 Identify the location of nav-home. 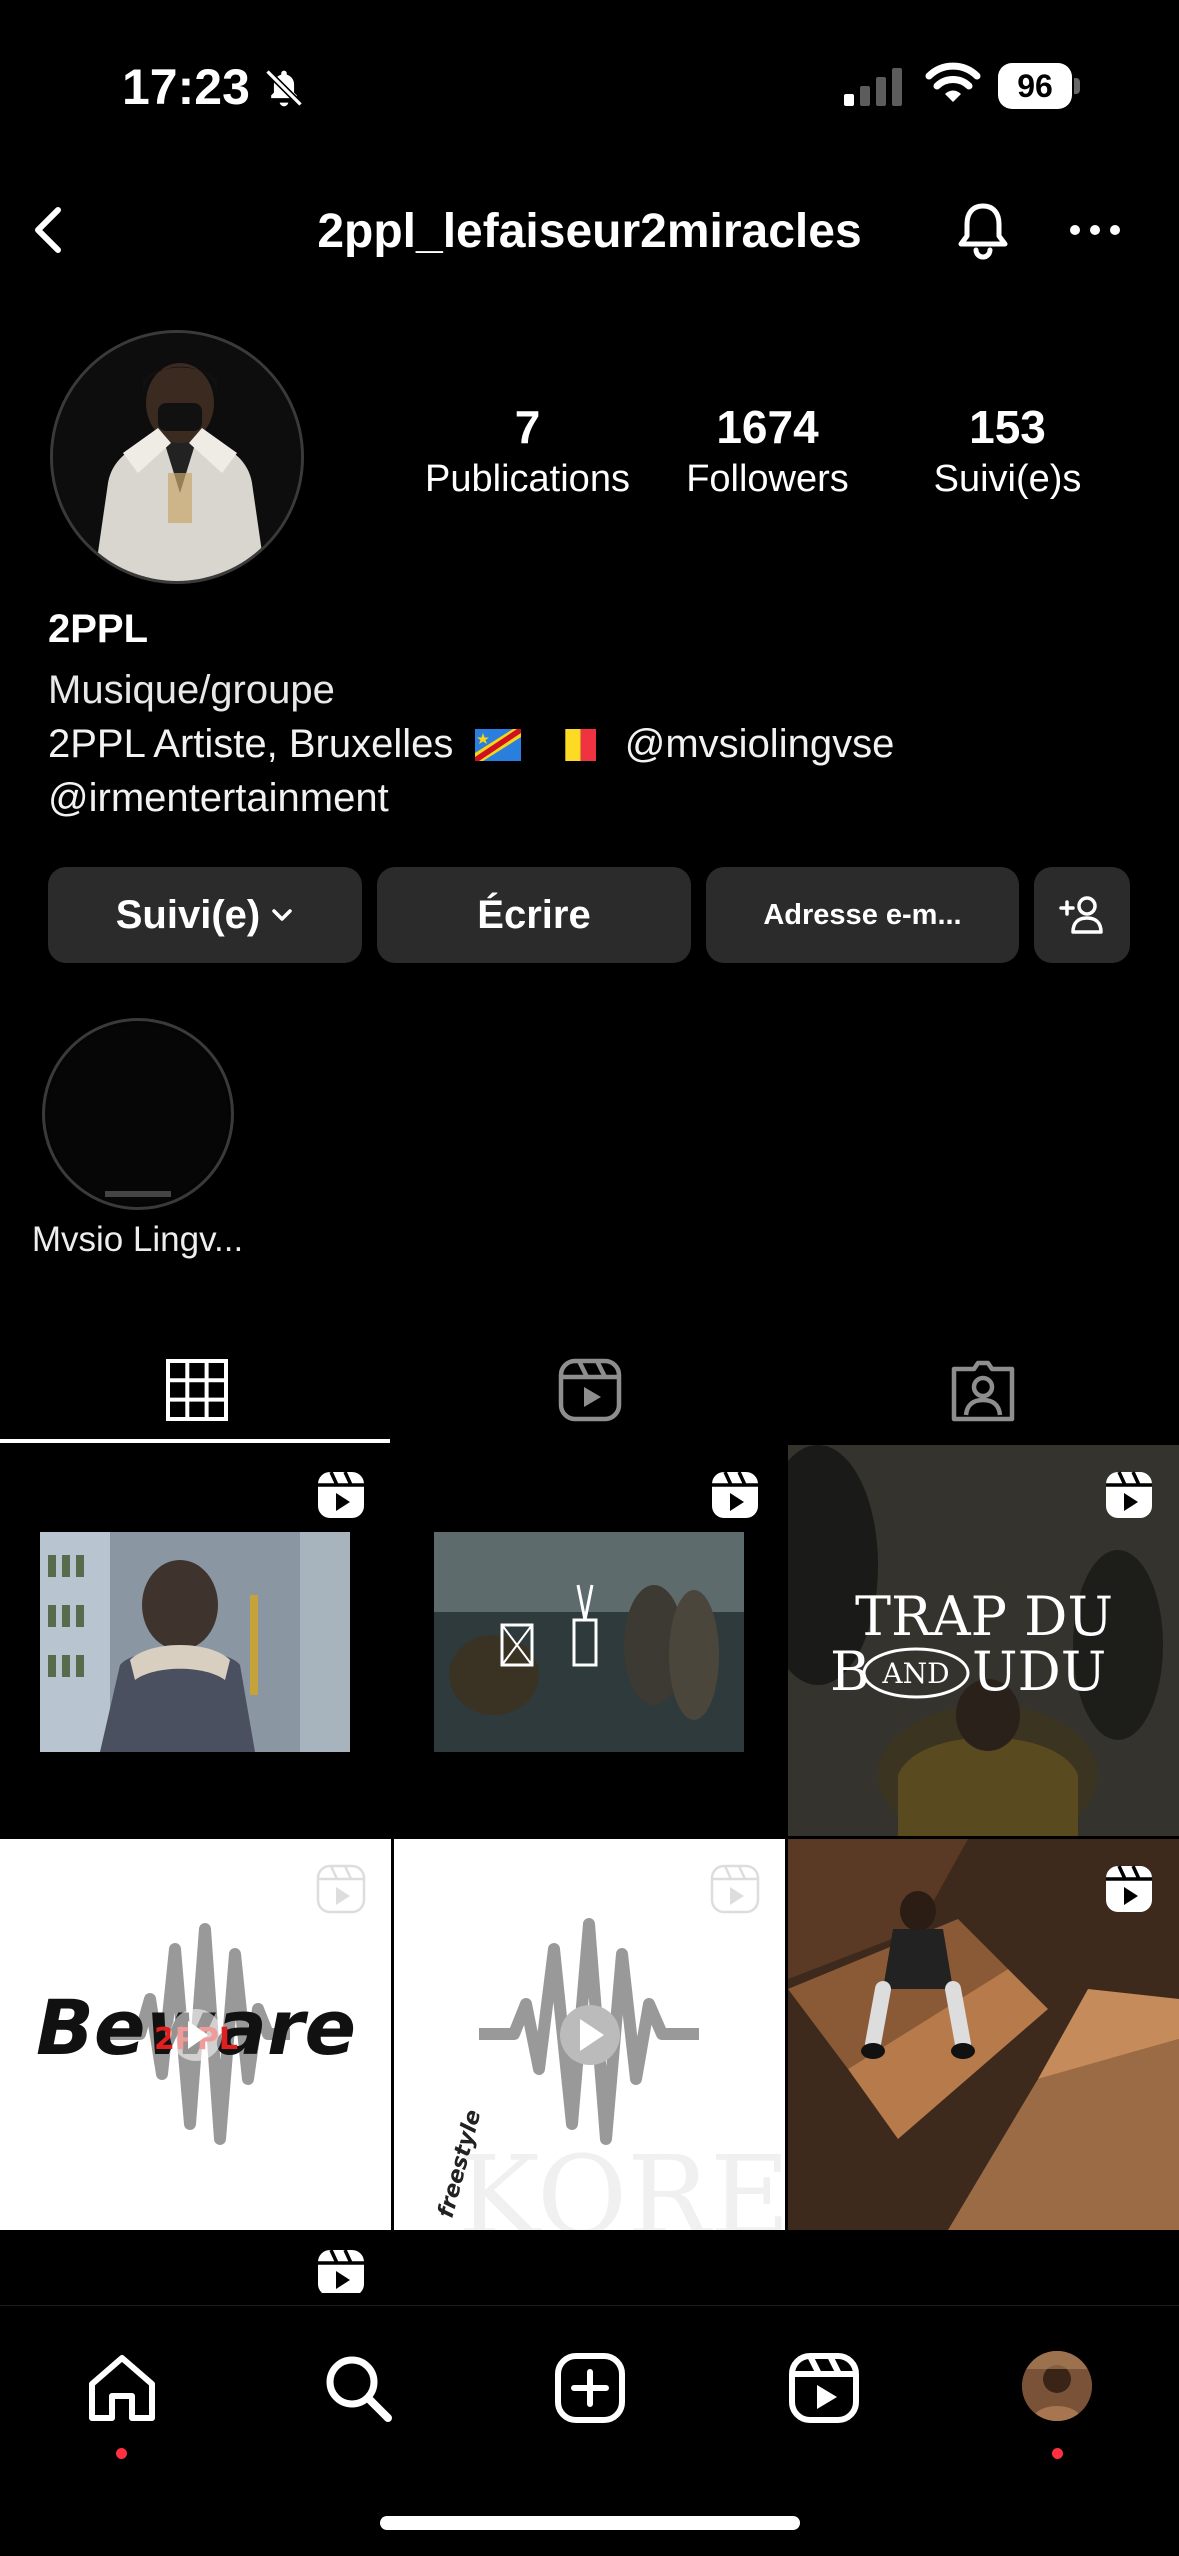
(122, 2388).